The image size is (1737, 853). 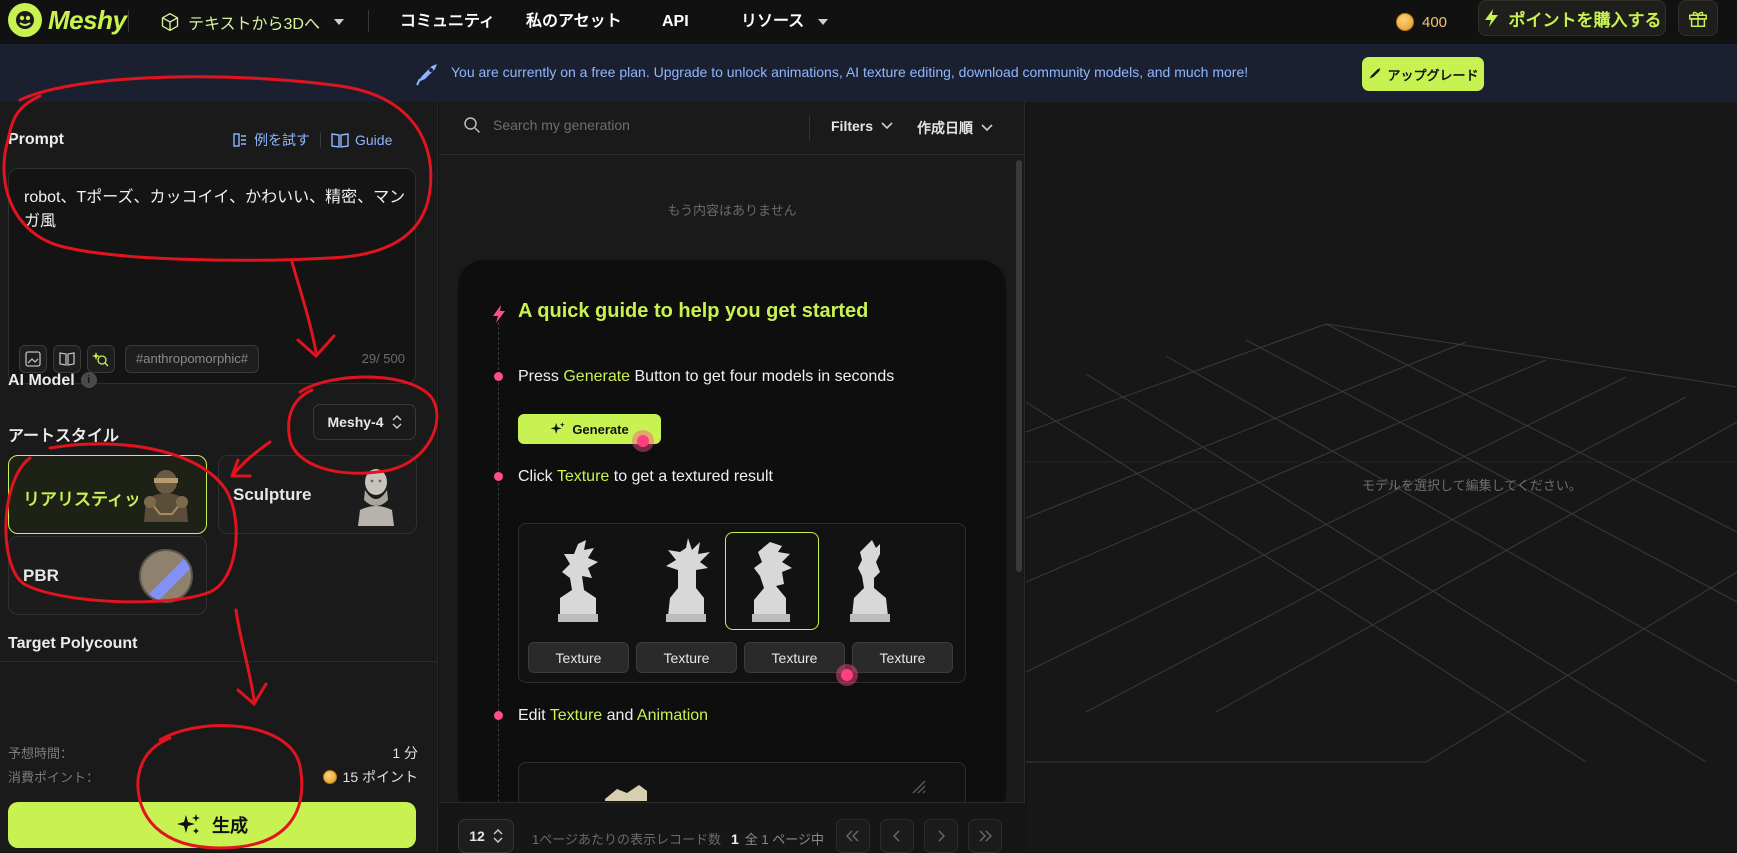 What do you see at coordinates (317, 494) in the screenshot?
I see `style-card-sculpture: Sculpture` at bounding box center [317, 494].